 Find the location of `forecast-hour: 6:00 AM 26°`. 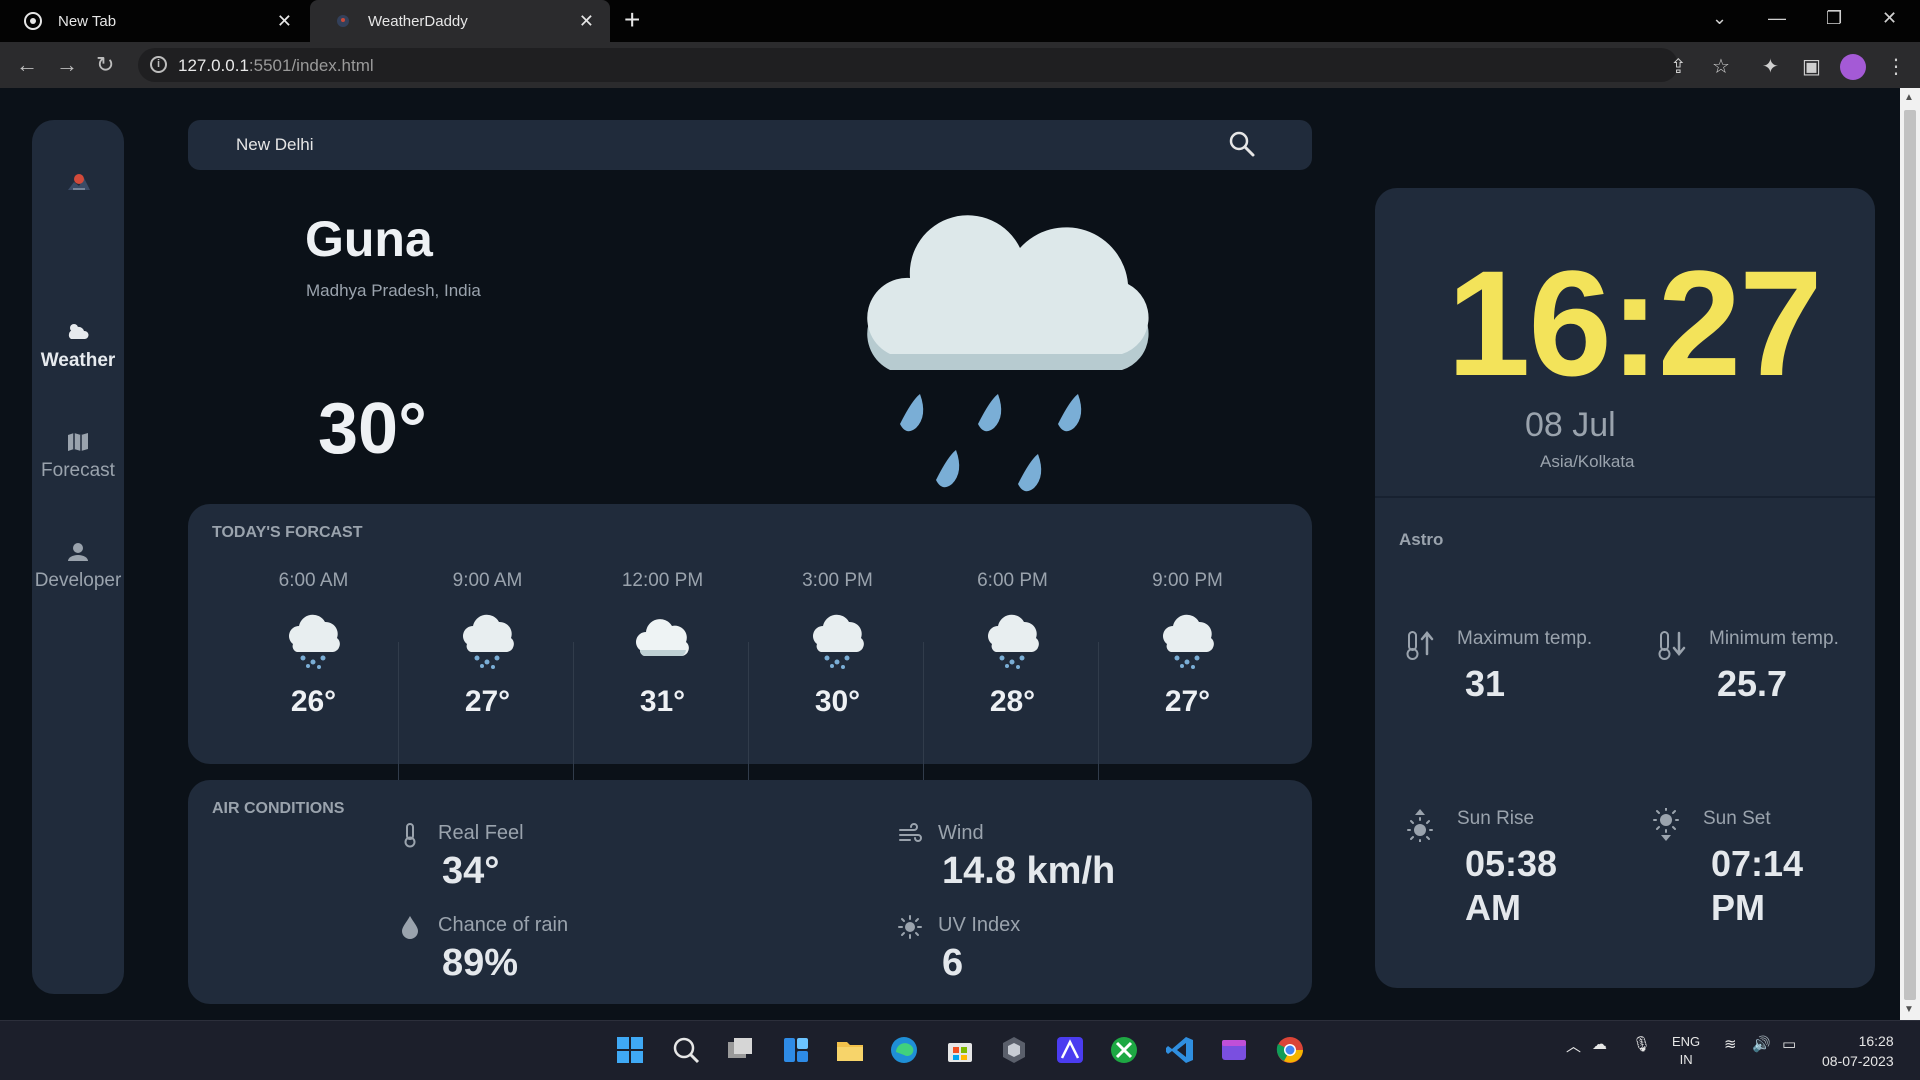

forecast-hour: 6:00 AM 26° is located at coordinates (313, 650).